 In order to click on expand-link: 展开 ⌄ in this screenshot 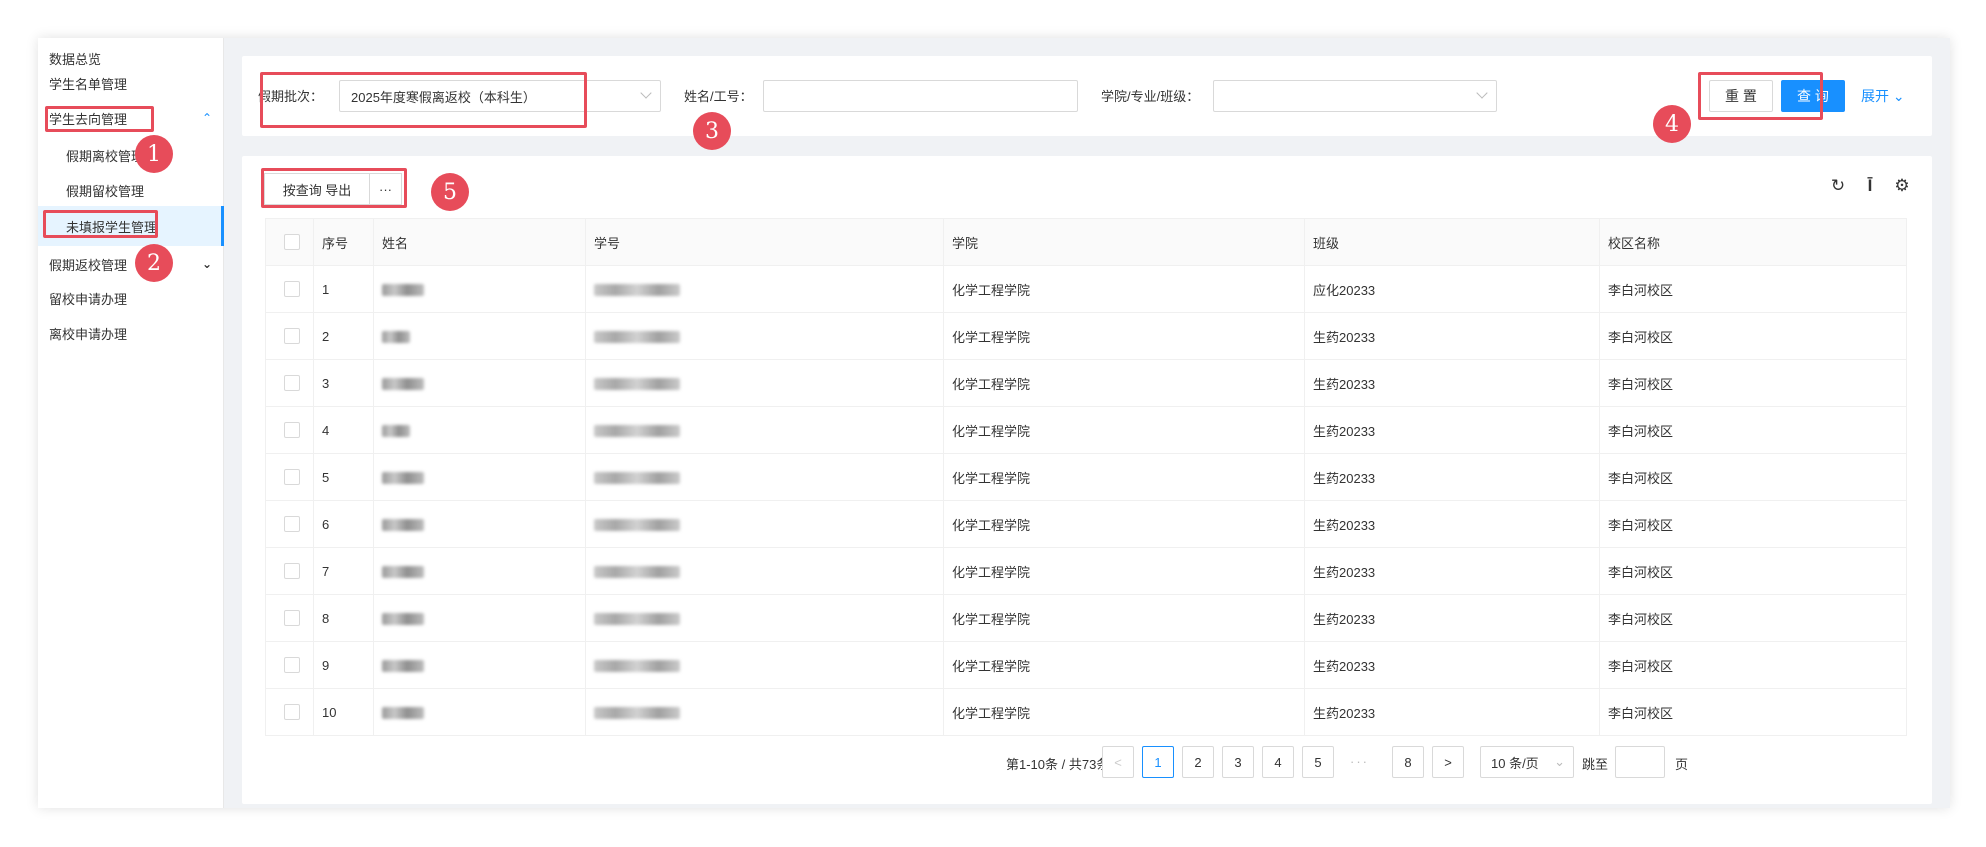, I will do `click(1883, 96)`.